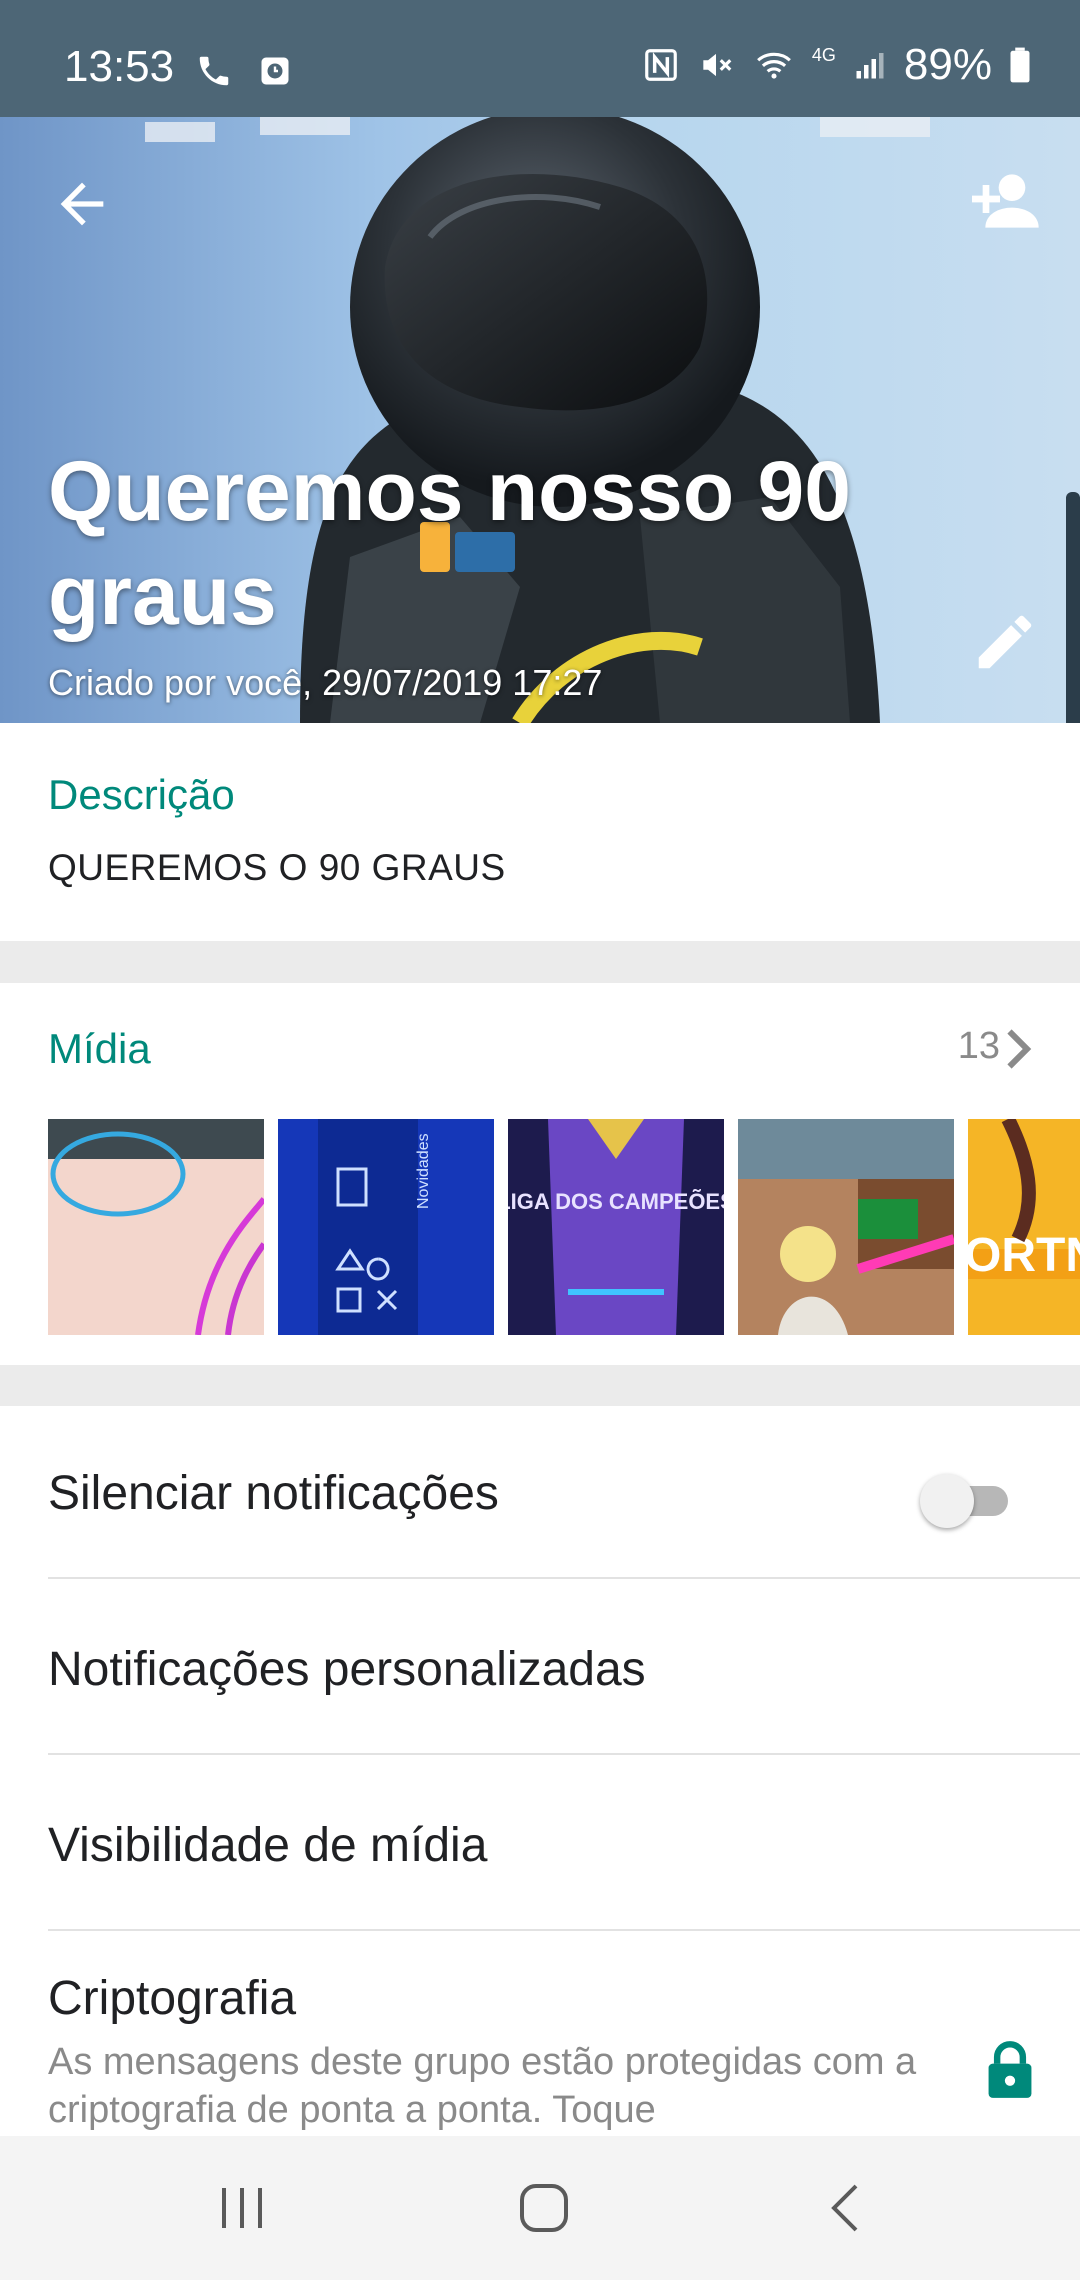 Image resolution: width=1080 pixels, height=2280 pixels. I want to click on back-button, so click(82, 204).